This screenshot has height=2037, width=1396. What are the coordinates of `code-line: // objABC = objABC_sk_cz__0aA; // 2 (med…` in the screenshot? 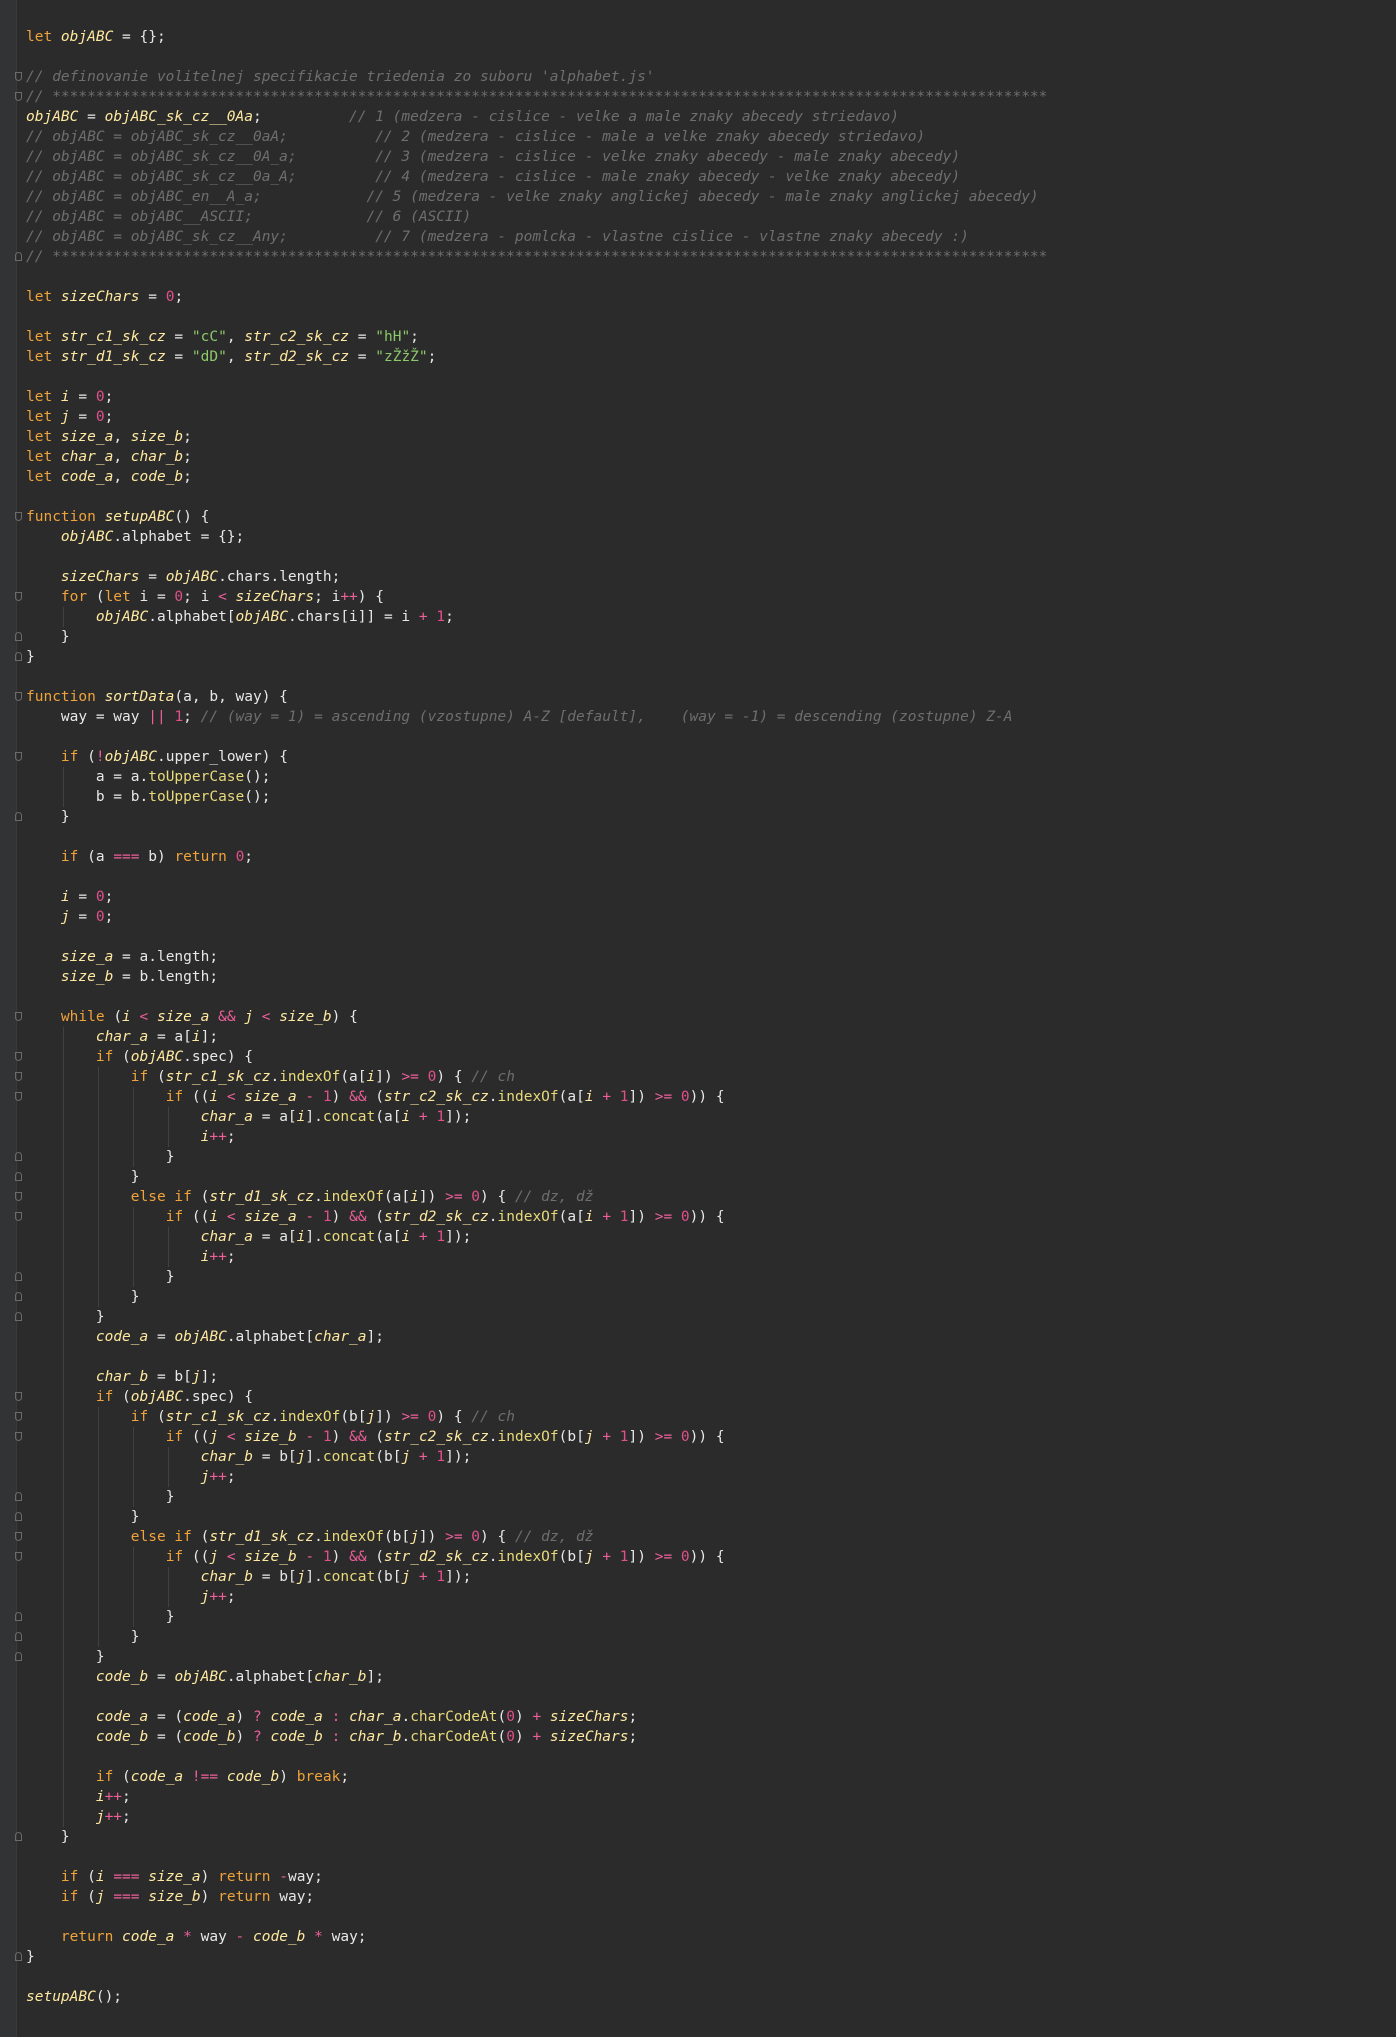 It's located at (711, 137).